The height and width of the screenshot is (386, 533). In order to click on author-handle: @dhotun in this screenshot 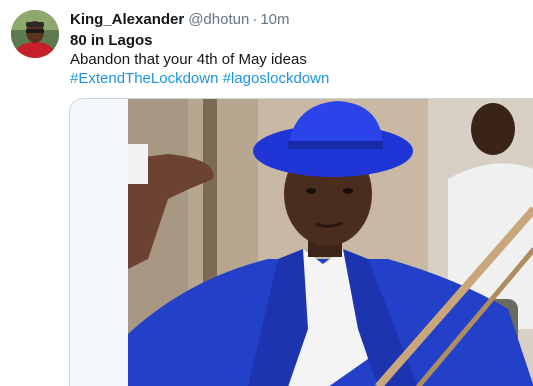, I will do `click(218, 19)`.